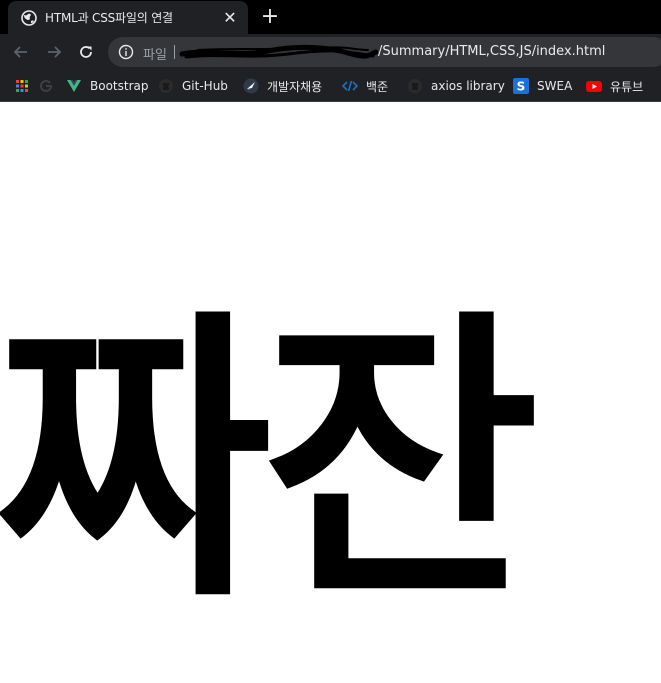 This screenshot has width=661, height=683. I want to click on forward-button, so click(54, 52).